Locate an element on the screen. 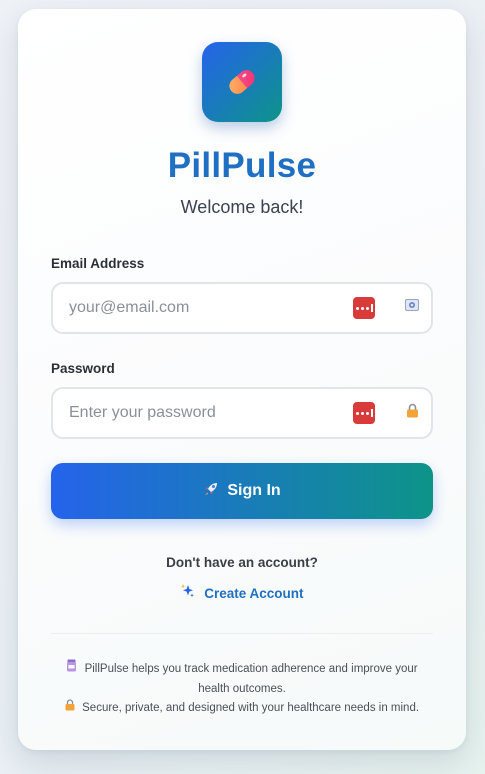 The image size is (485, 774). app-logo is located at coordinates (242, 82).